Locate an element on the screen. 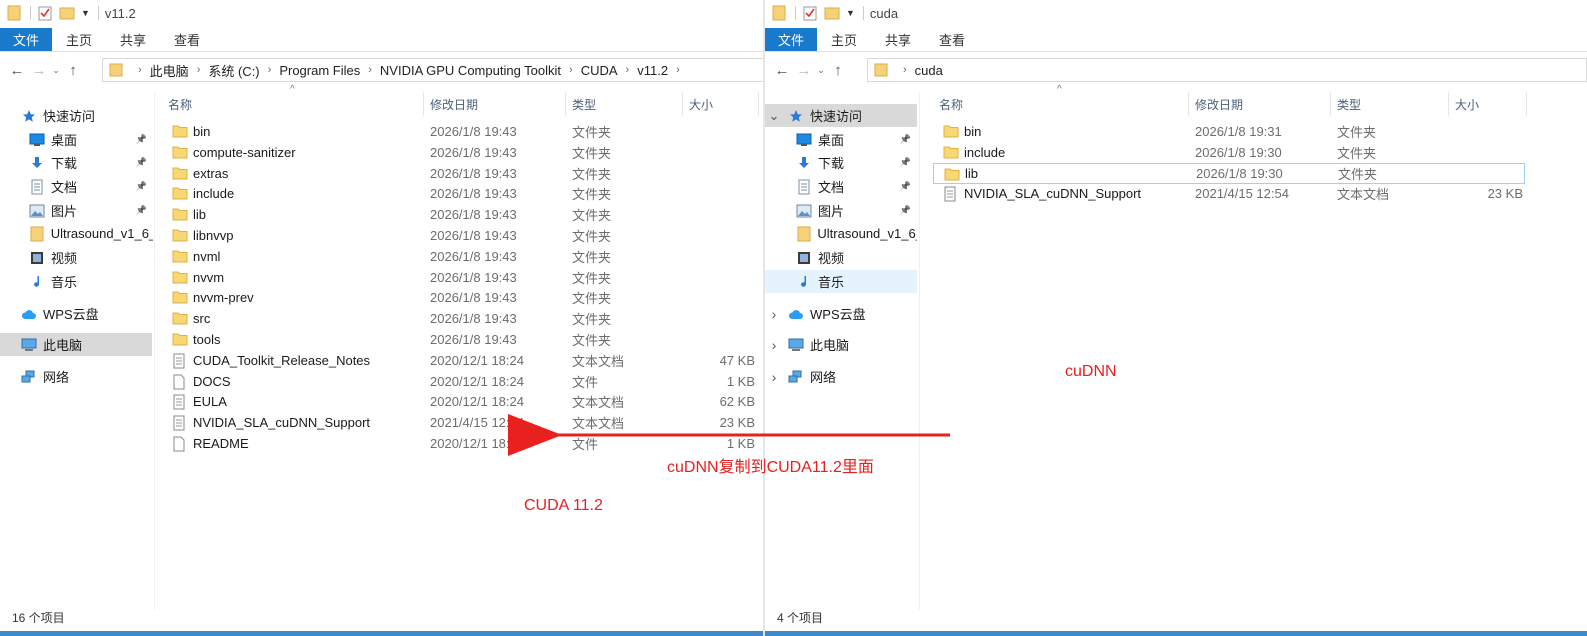  breadcrumb-c-drive: 系统 (C:) is located at coordinates (233, 70).